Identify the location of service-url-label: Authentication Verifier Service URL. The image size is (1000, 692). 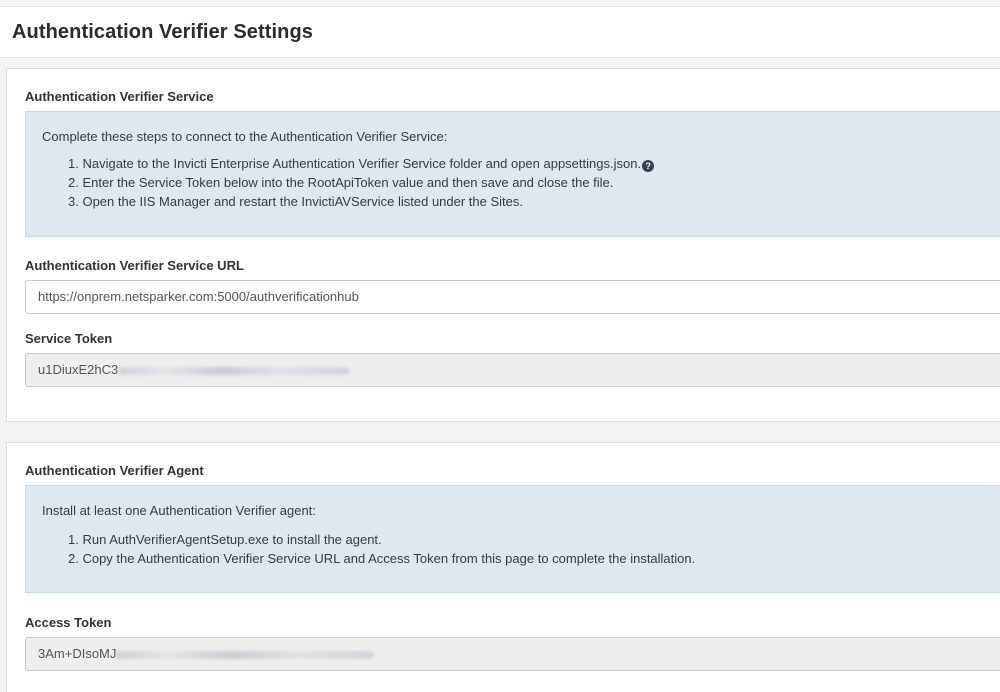
(134, 265).